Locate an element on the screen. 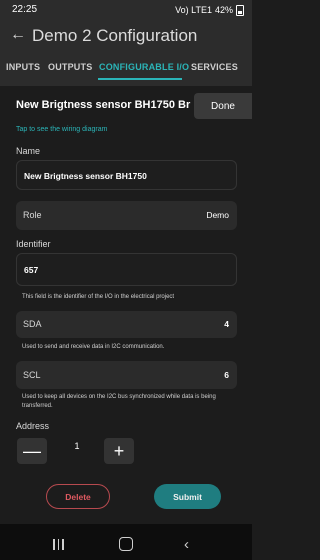 The height and width of the screenshot is (560, 320). name-label: Name is located at coordinates (28, 151).